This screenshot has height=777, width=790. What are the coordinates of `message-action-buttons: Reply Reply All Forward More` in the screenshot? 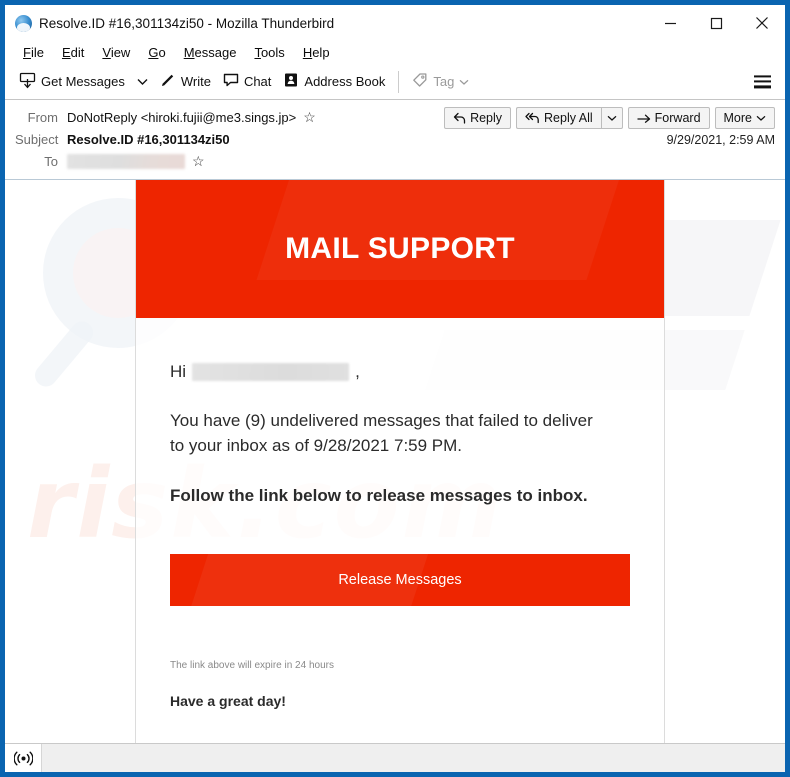 It's located at (609, 118).